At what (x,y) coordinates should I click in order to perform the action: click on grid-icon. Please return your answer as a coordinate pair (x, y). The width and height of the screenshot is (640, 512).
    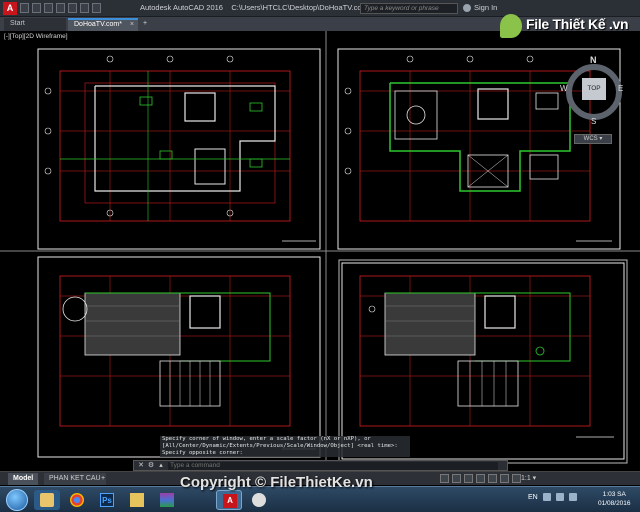
    Looking at the image, I should click on (456, 478).